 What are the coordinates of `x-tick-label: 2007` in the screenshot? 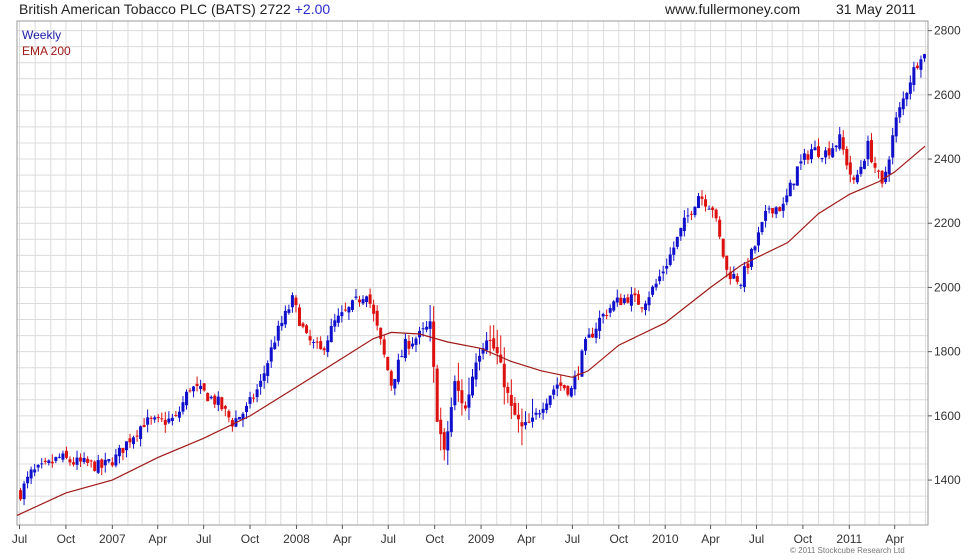 It's located at (112, 539).